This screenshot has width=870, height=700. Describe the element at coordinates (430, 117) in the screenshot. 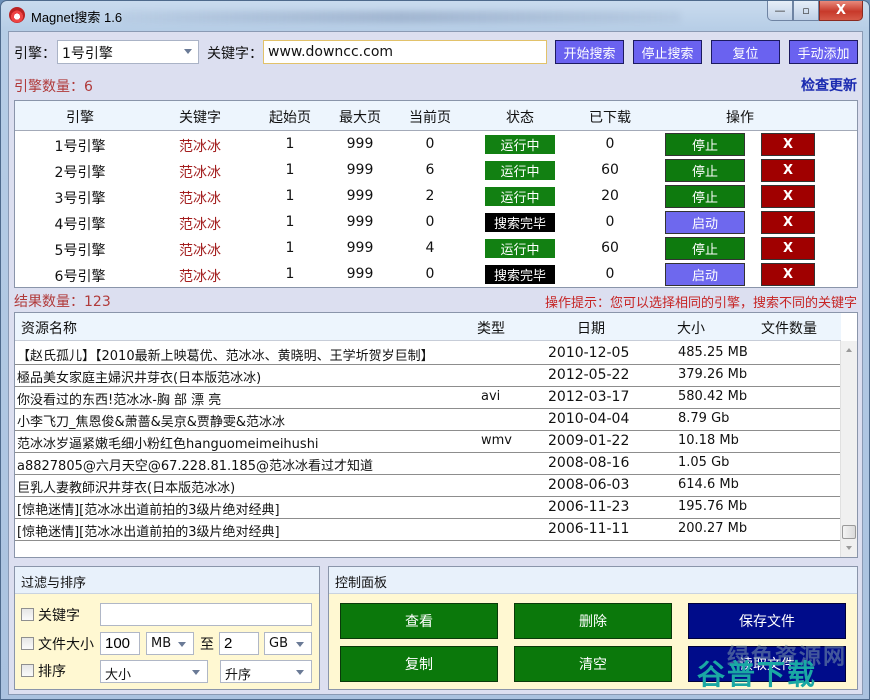

I see `col-current-page: 当前页` at that location.